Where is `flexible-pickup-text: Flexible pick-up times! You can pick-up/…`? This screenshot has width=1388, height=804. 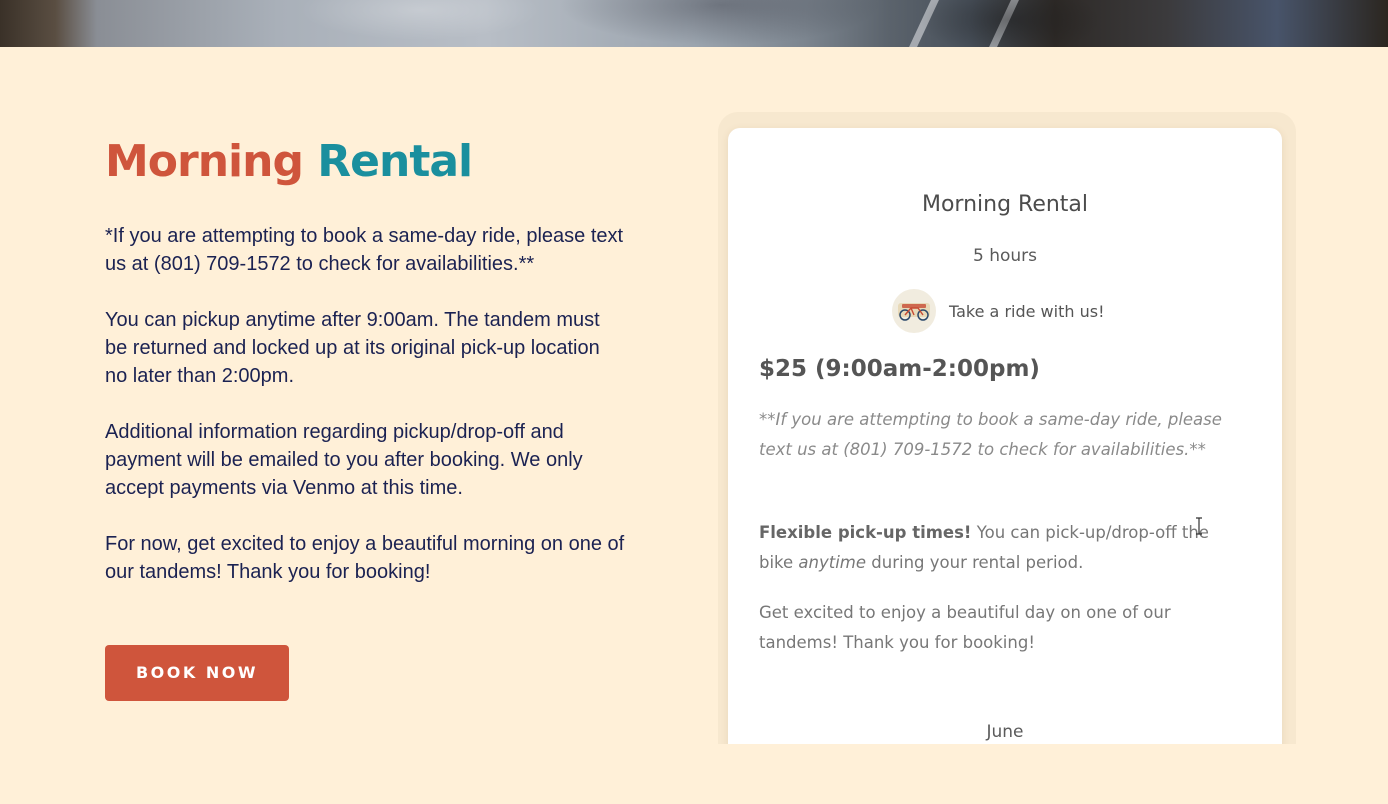 flexible-pickup-text: Flexible pick-up times! You can pick-up/… is located at coordinates (994, 548).